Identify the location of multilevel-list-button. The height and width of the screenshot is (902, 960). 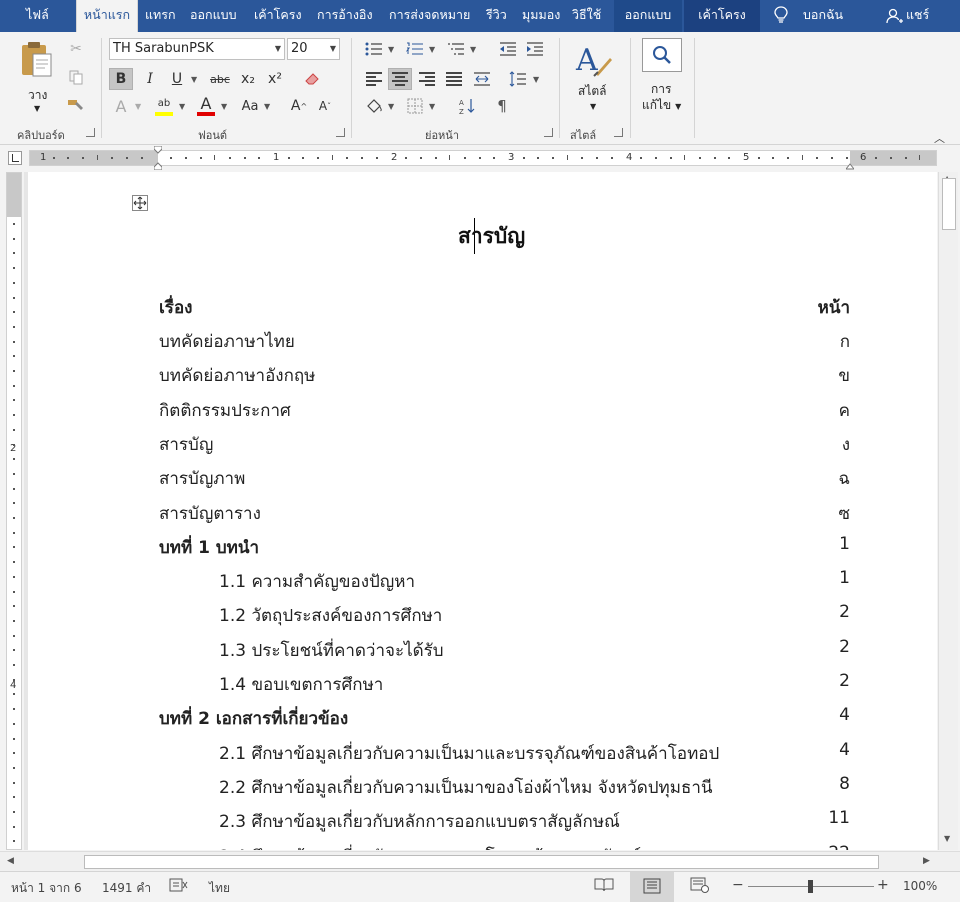
(456, 49).